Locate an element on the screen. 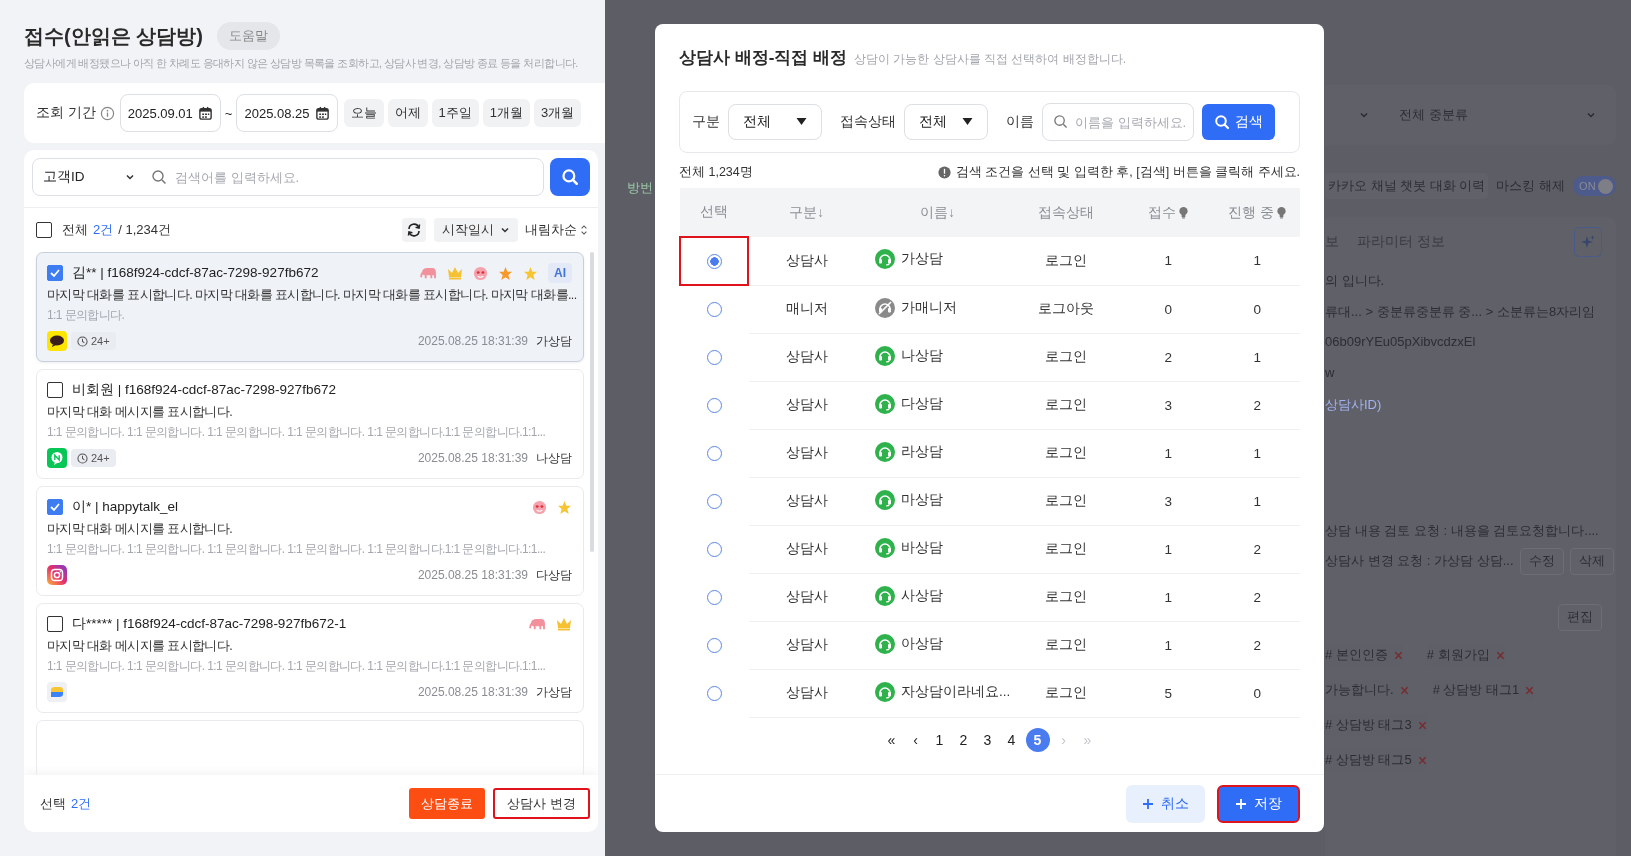 The height and width of the screenshot is (856, 1631). agent-name: 다상담 is located at coordinates (554, 575).